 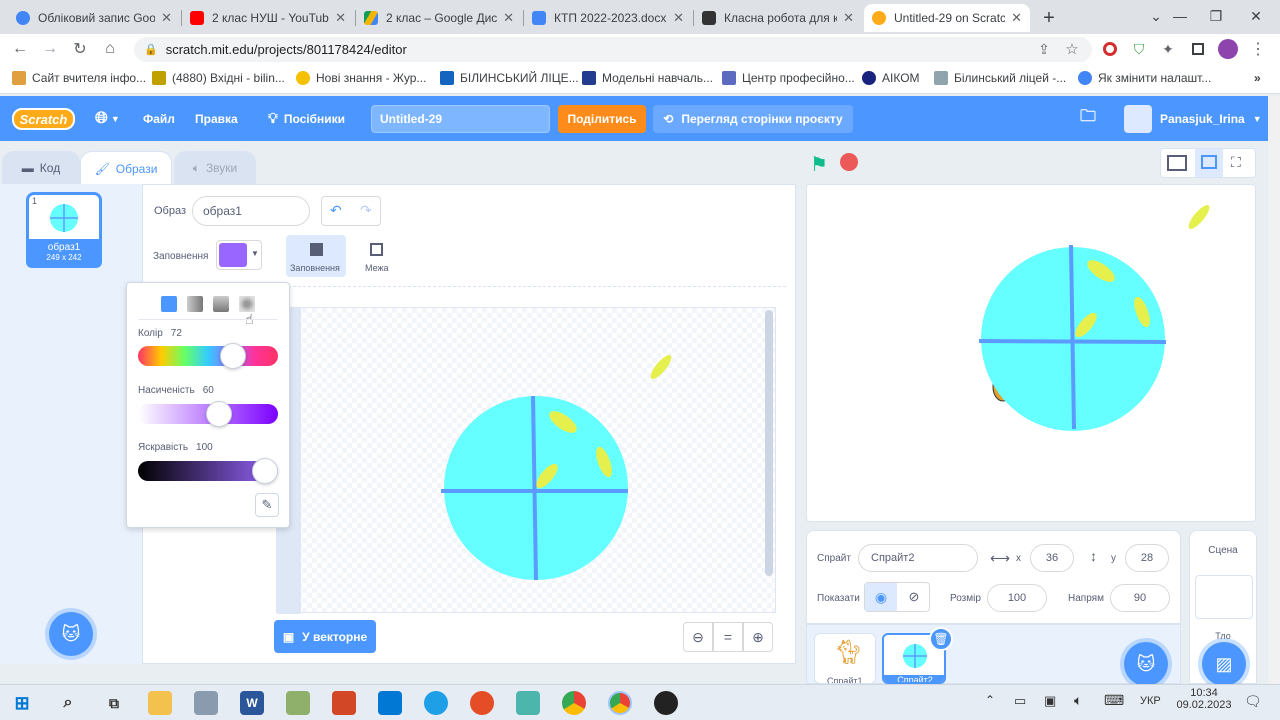 What do you see at coordinates (1256, 16) in the screenshot?
I see `window-close-button: ✕` at bounding box center [1256, 16].